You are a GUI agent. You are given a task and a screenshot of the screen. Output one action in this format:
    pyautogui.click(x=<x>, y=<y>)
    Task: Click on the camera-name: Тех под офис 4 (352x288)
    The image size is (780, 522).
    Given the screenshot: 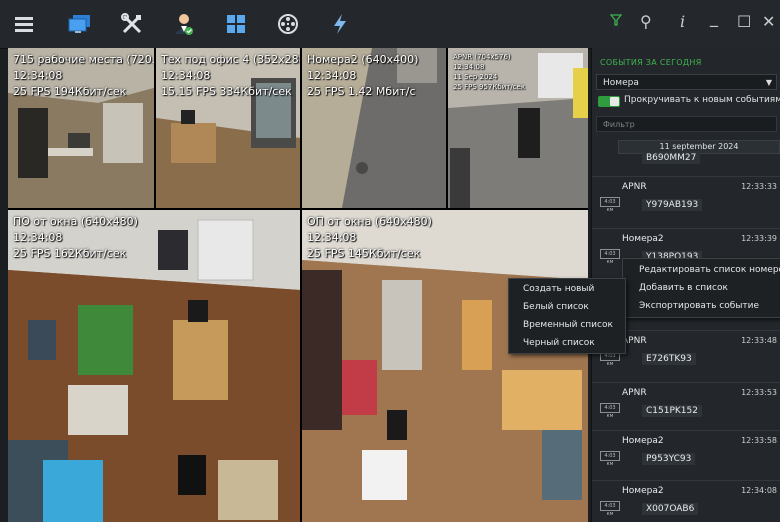 What is the action you would take?
    pyautogui.click(x=230, y=59)
    